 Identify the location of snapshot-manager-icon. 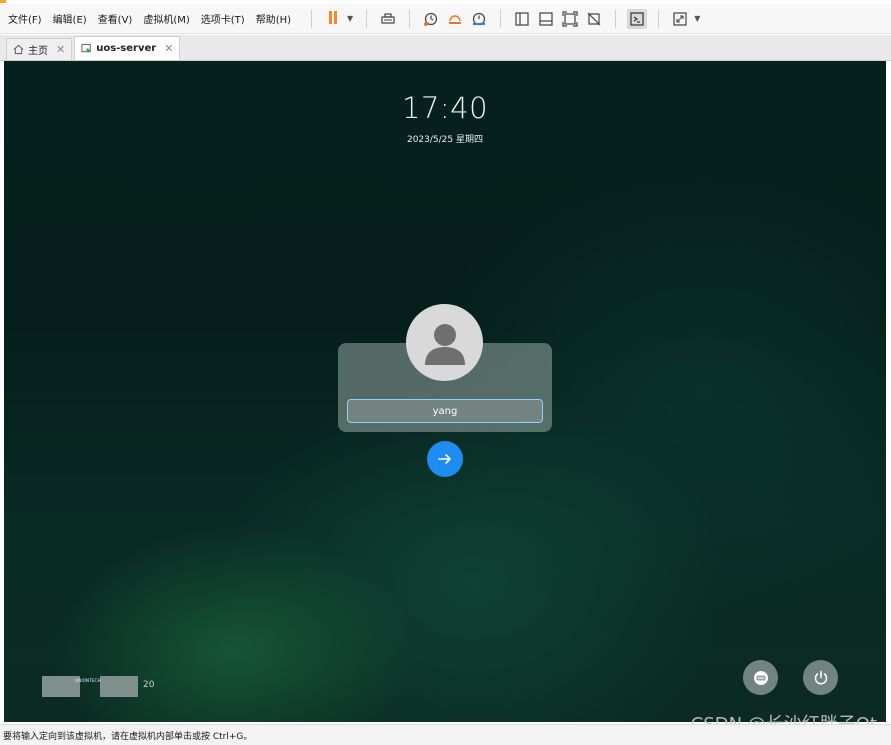
(479, 18).